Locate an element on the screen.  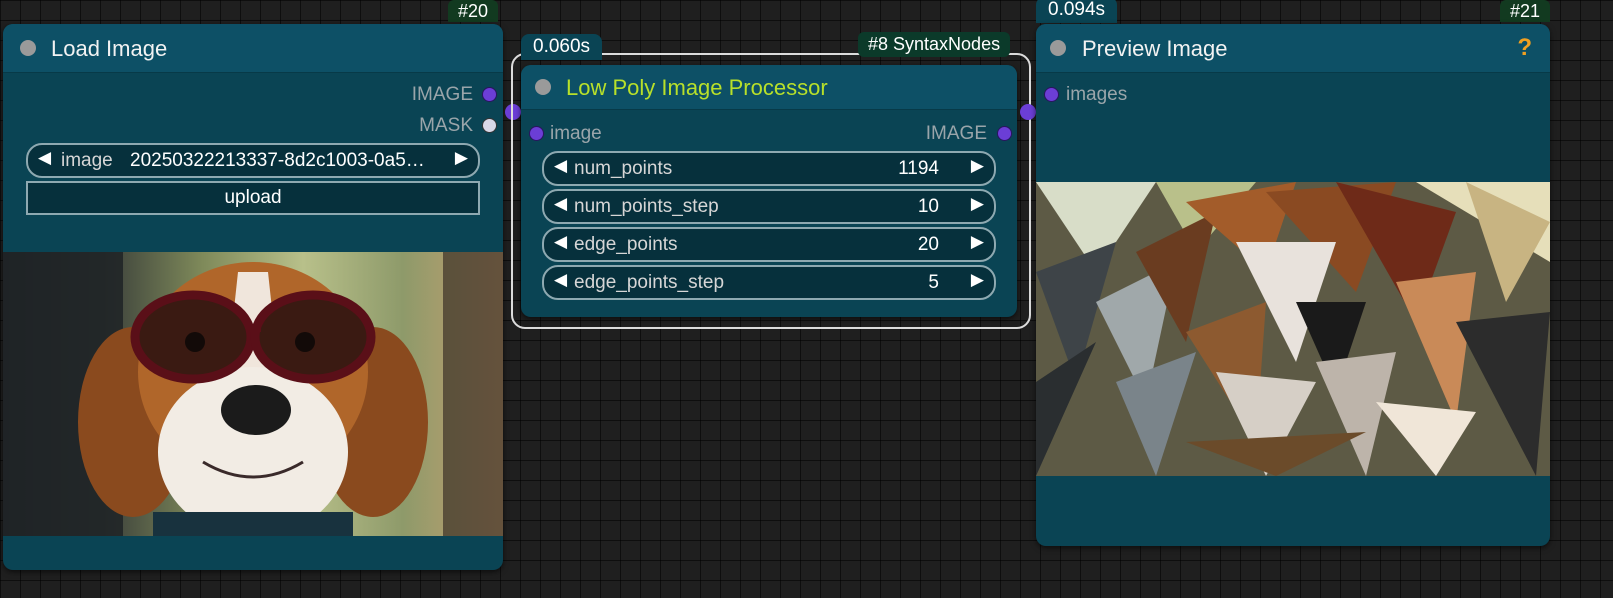
beagle-photo-icon is located at coordinates (253, 394).